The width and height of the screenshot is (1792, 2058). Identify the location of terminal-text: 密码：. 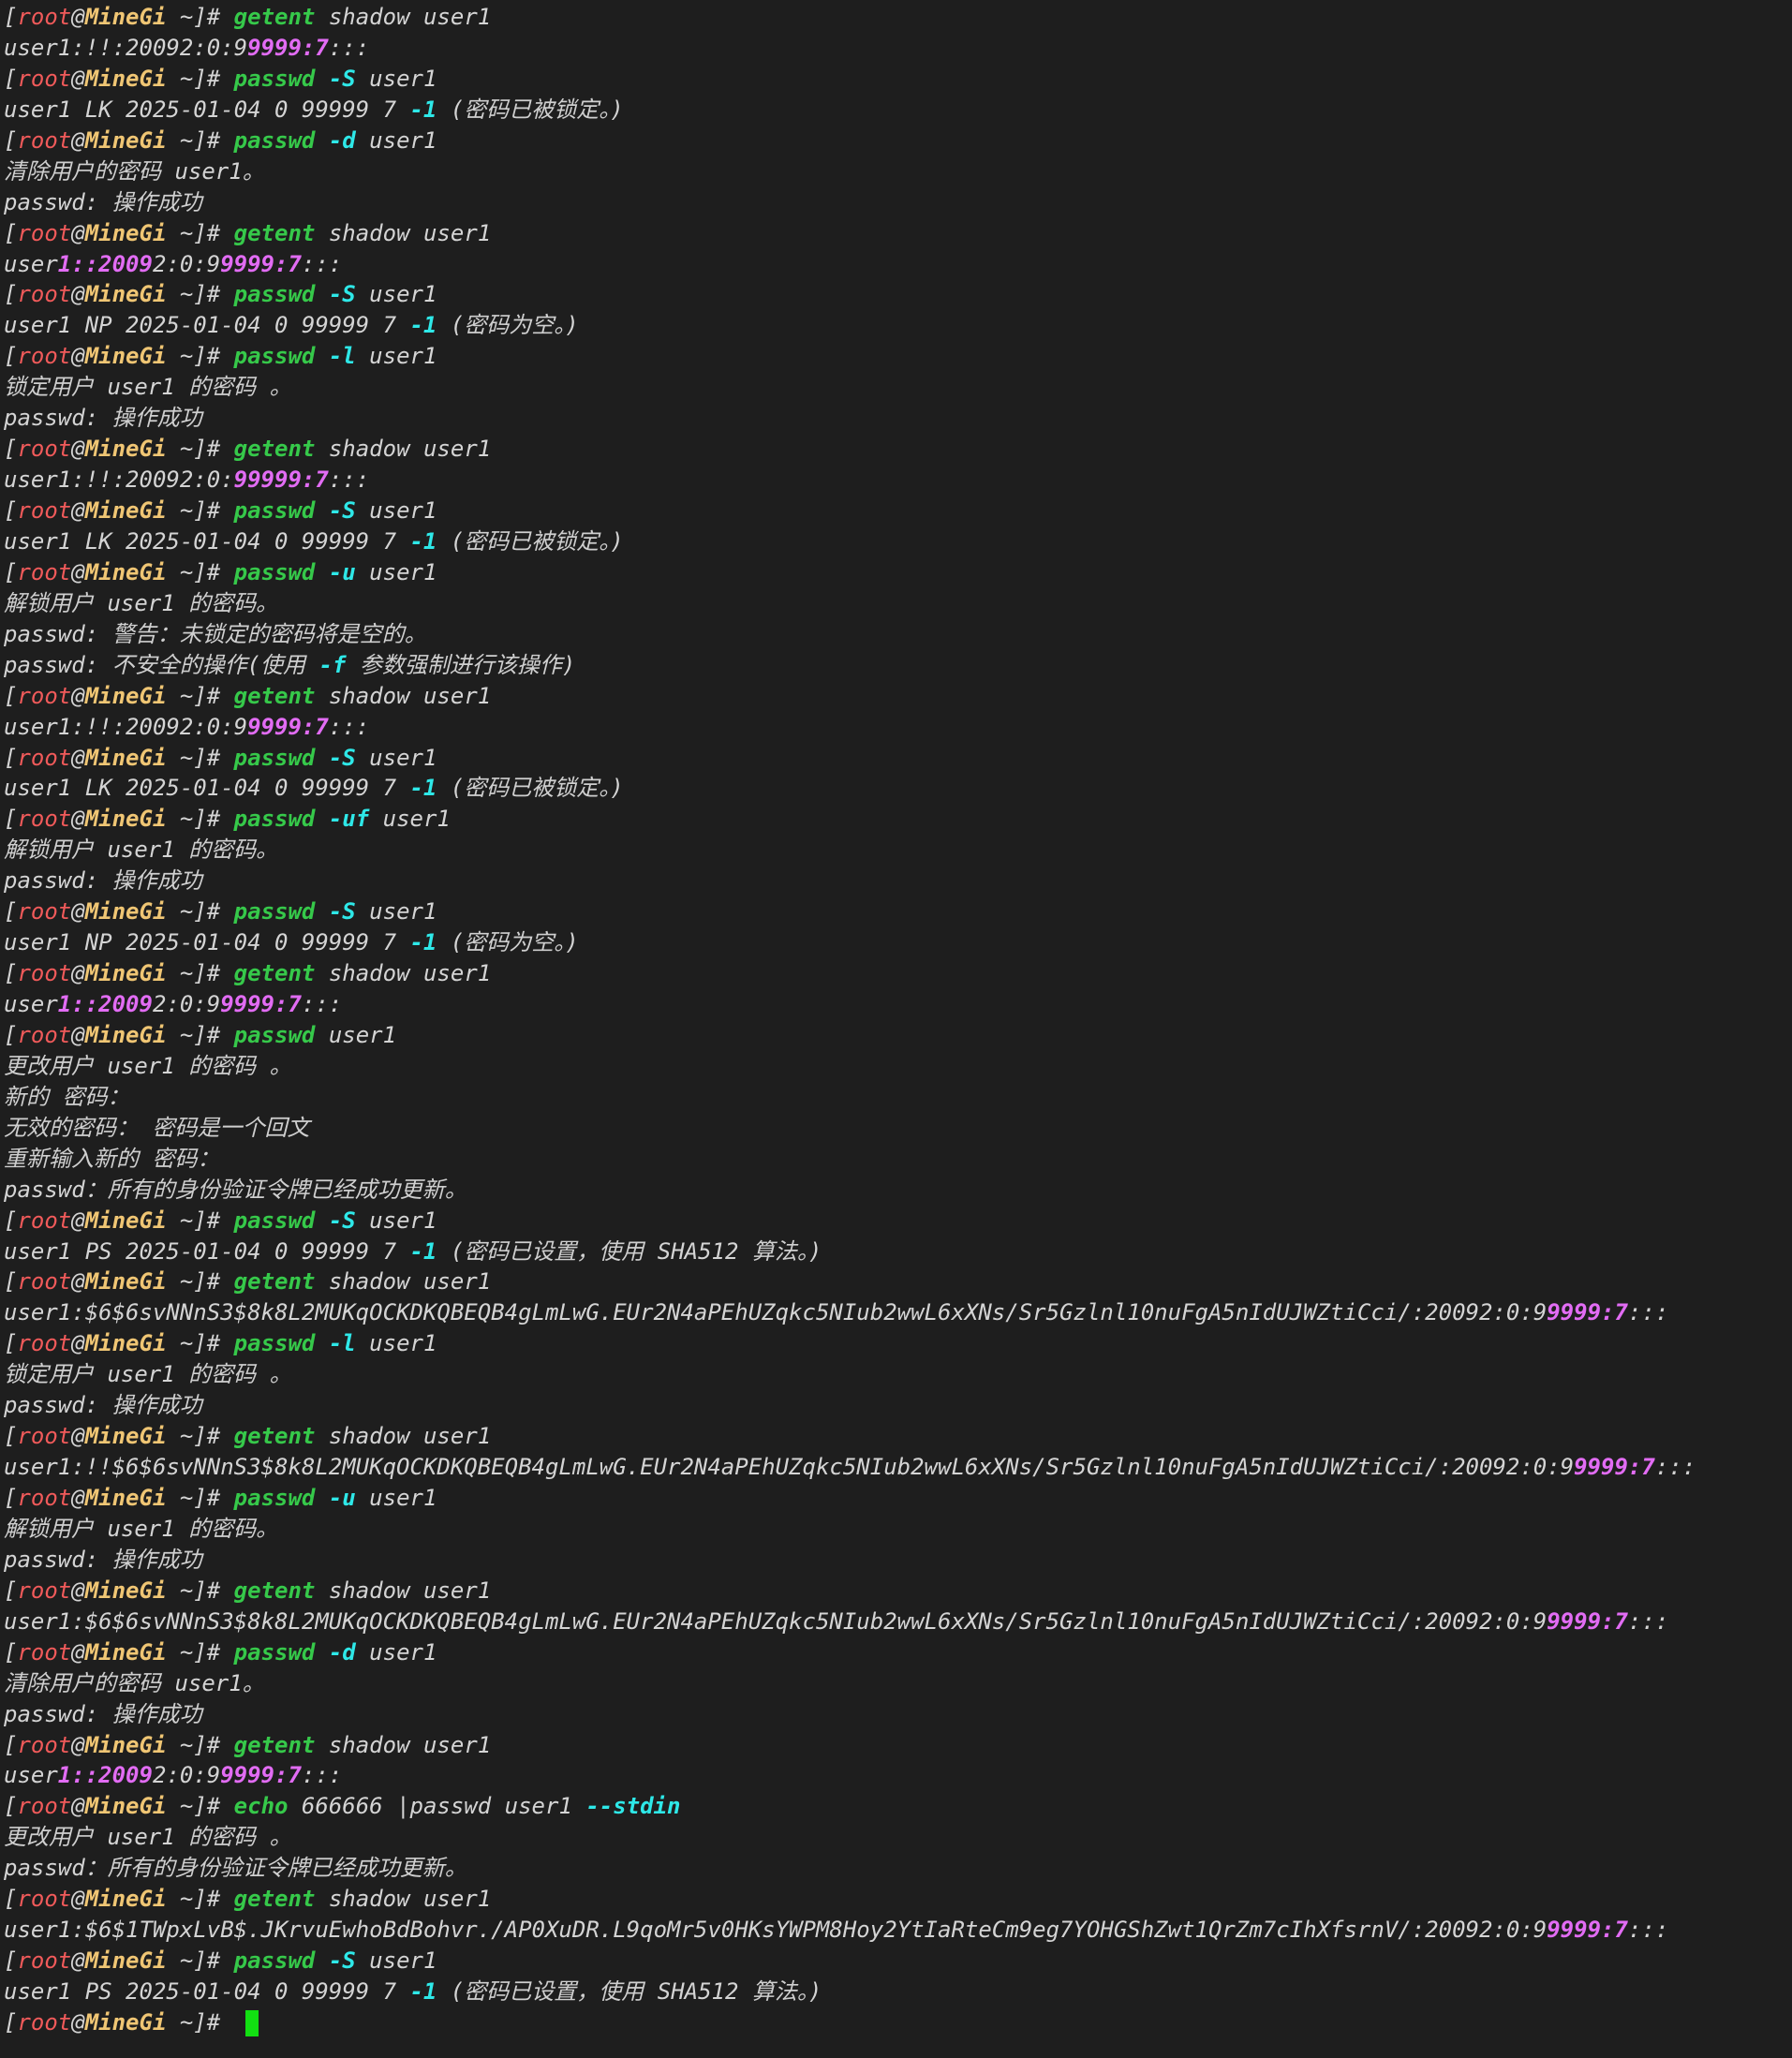
(96, 1096).